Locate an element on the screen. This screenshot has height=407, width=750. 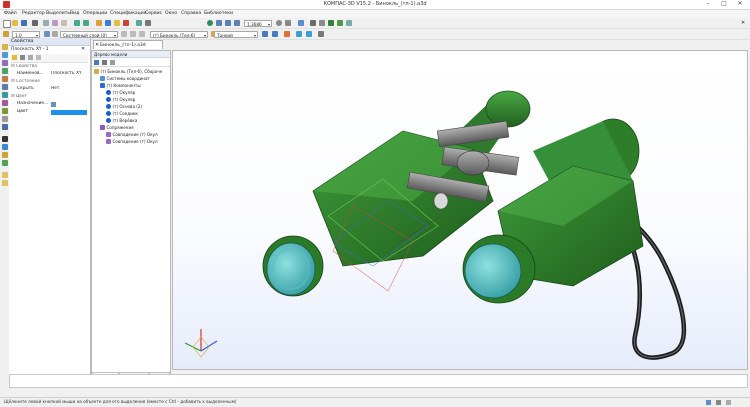
print-icon is located at coordinates (35, 23).